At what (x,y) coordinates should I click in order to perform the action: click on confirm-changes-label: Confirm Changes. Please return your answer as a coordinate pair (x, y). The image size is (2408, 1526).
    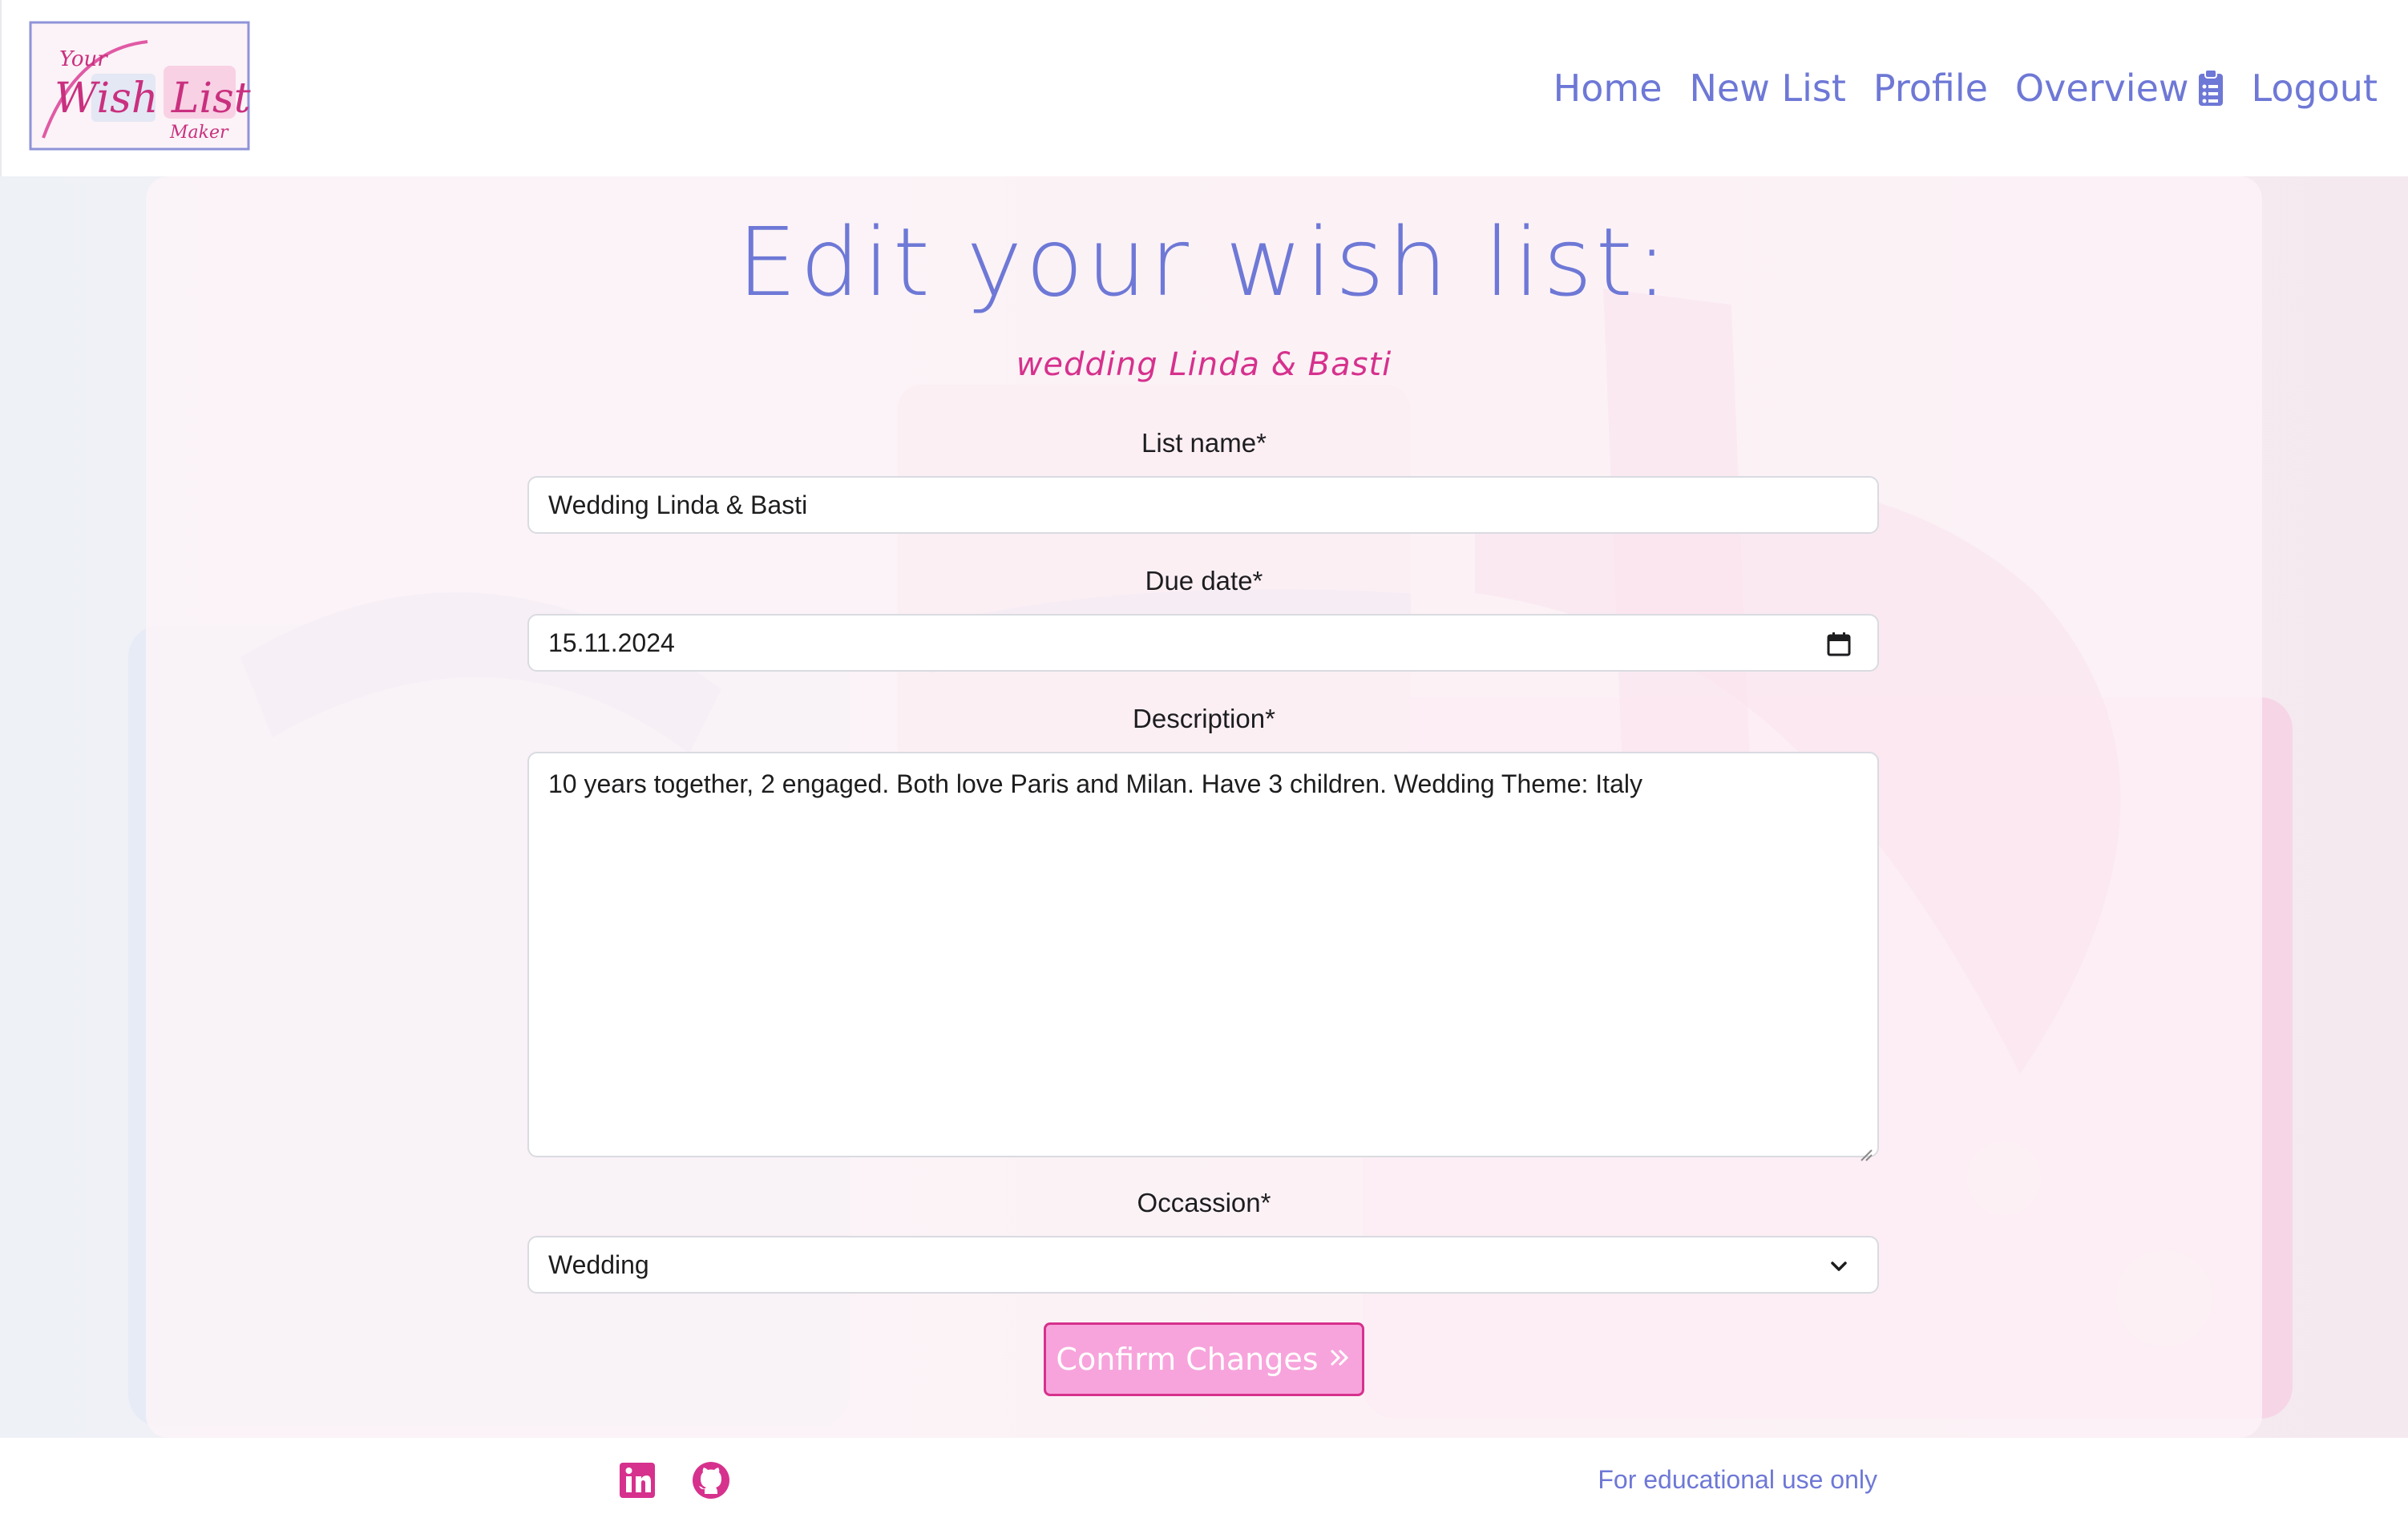
    Looking at the image, I should click on (1187, 1360).